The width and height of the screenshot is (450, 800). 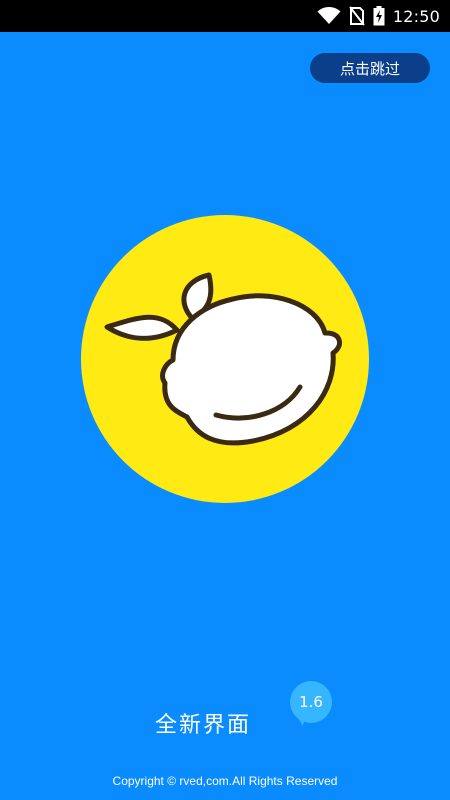 I want to click on brand-title: 全新界面, so click(x=203, y=725).